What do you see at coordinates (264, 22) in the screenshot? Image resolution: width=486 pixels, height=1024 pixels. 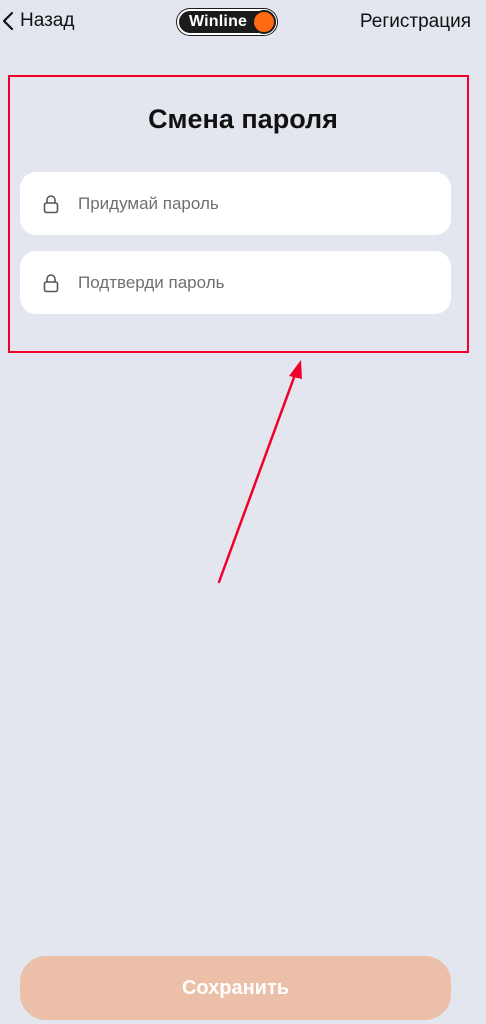 I see `orange-dot-icon` at bounding box center [264, 22].